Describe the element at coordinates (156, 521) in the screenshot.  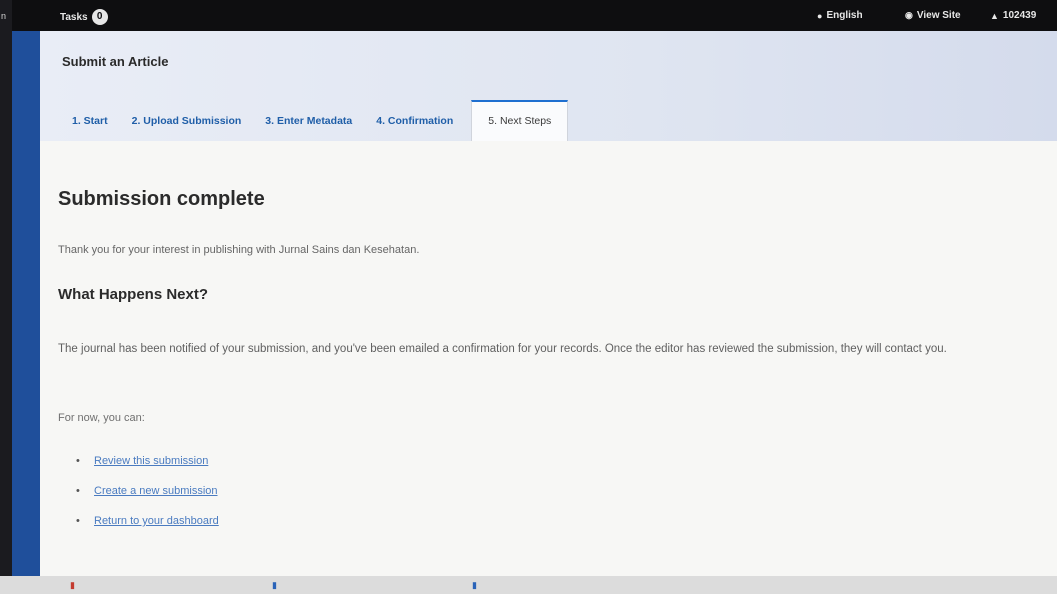
I see `return-to-dashboard-link: Return to your dashboard` at that location.